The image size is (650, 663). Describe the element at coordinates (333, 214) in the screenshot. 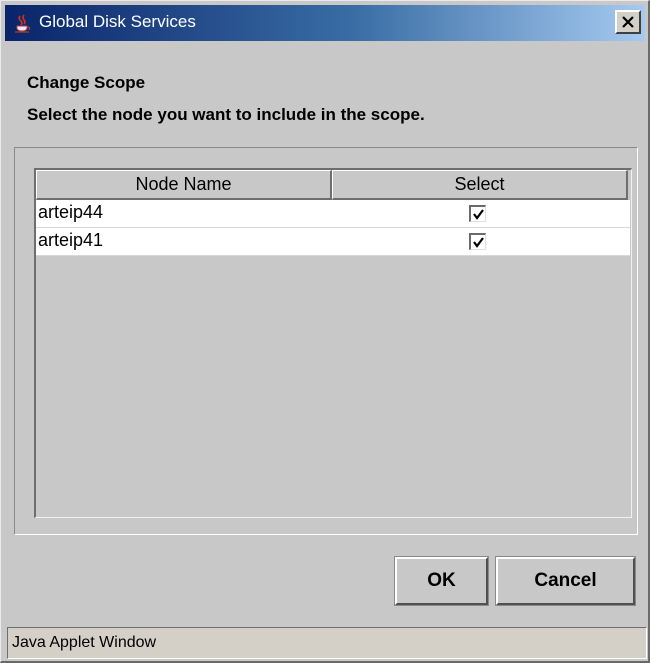

I see `table-row: arteip44` at that location.